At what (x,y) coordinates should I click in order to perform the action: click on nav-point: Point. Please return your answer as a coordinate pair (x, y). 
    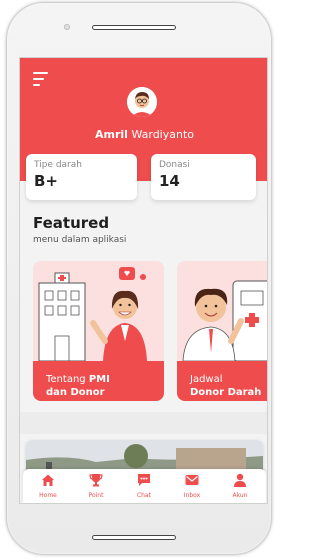
    Looking at the image, I should click on (96, 486).